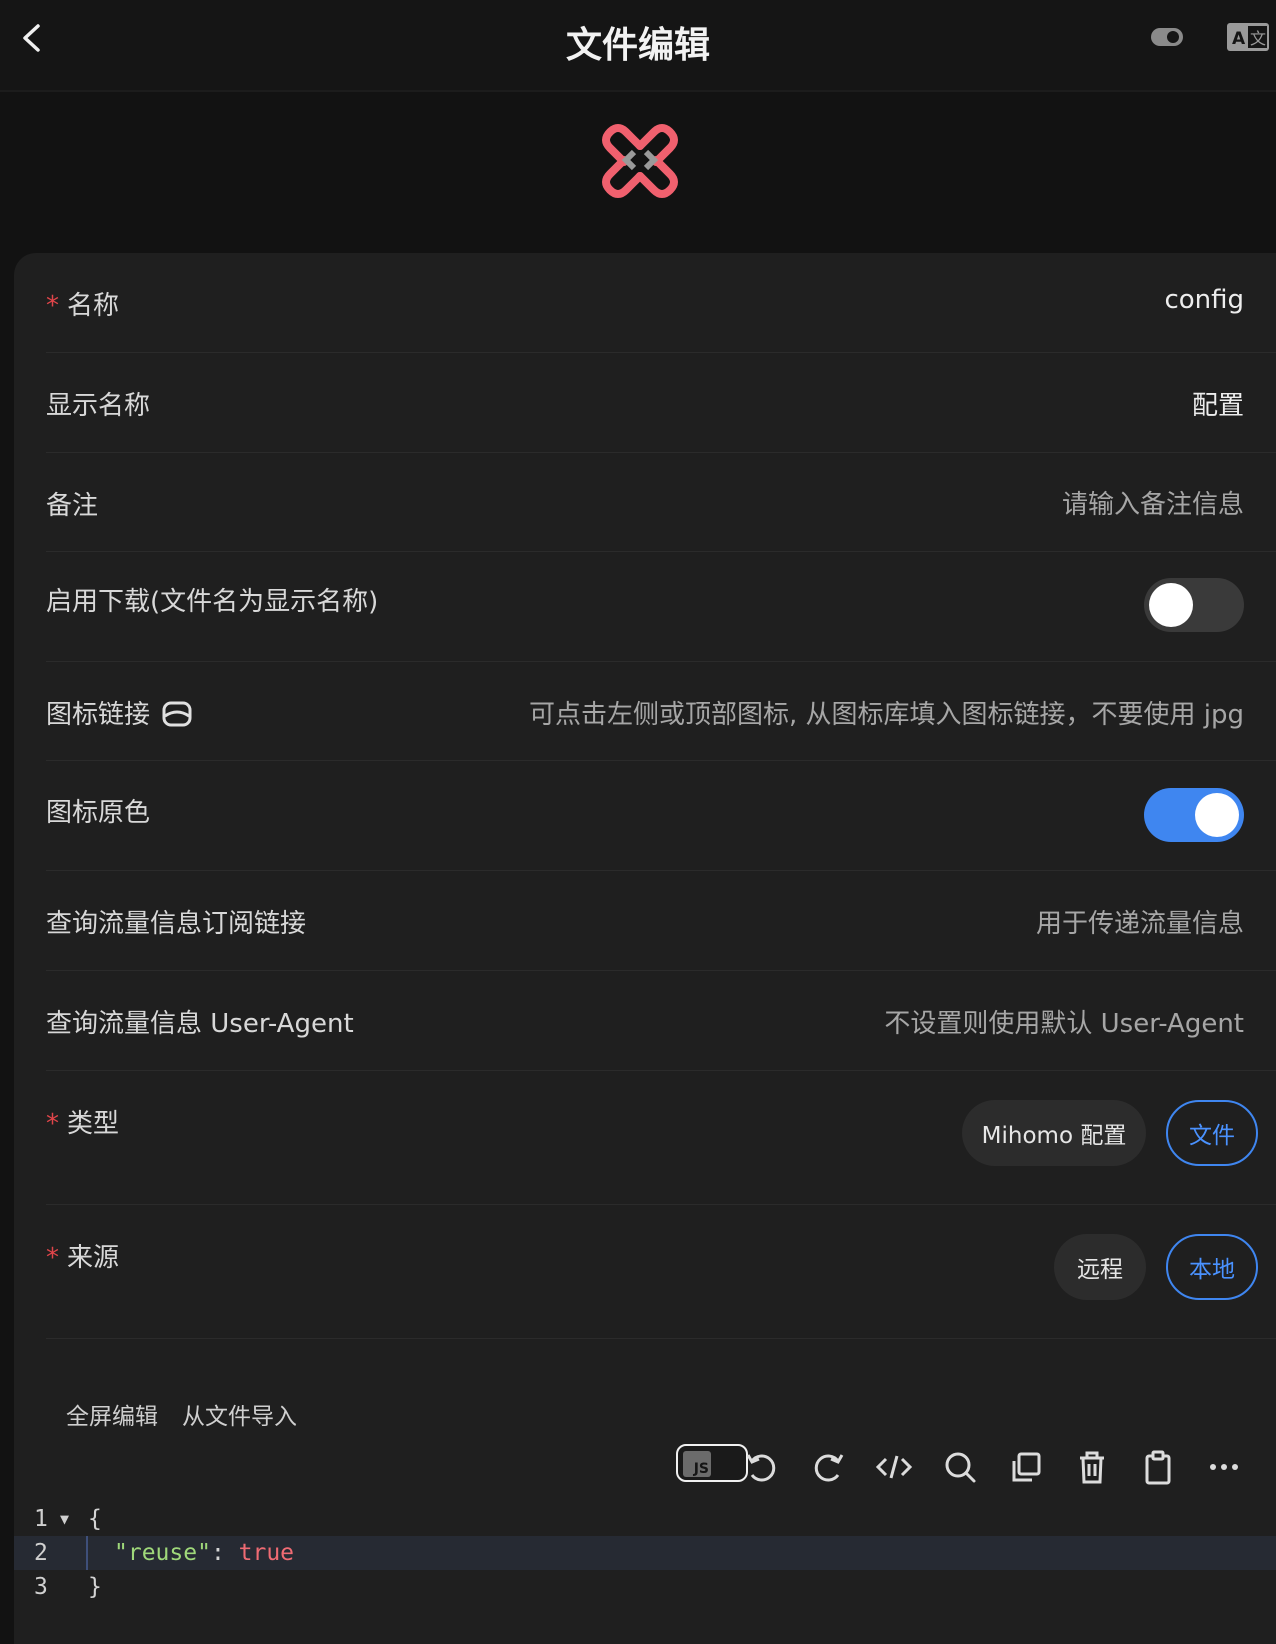 The height and width of the screenshot is (1644, 1276). I want to click on code-text: {, so click(95, 1519).